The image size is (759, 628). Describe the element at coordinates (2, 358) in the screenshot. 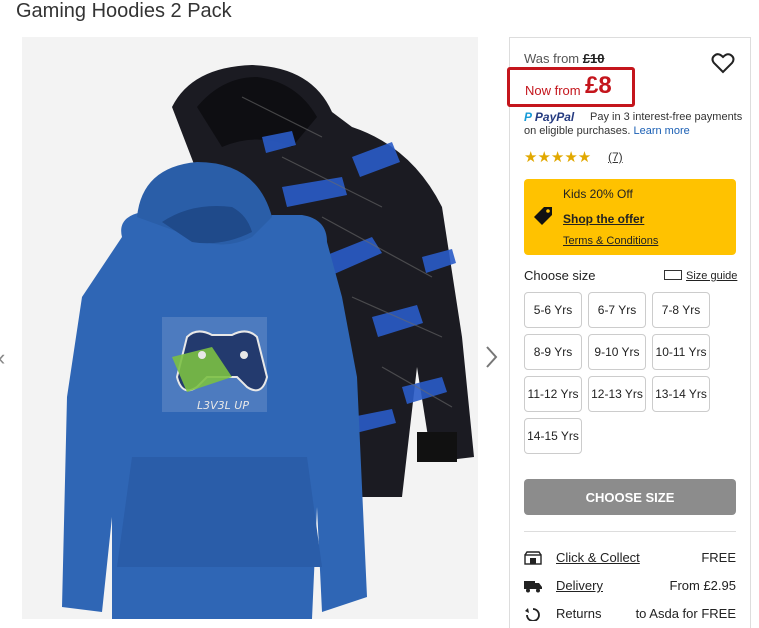

I see `previous-image-icon: ‹` at that location.